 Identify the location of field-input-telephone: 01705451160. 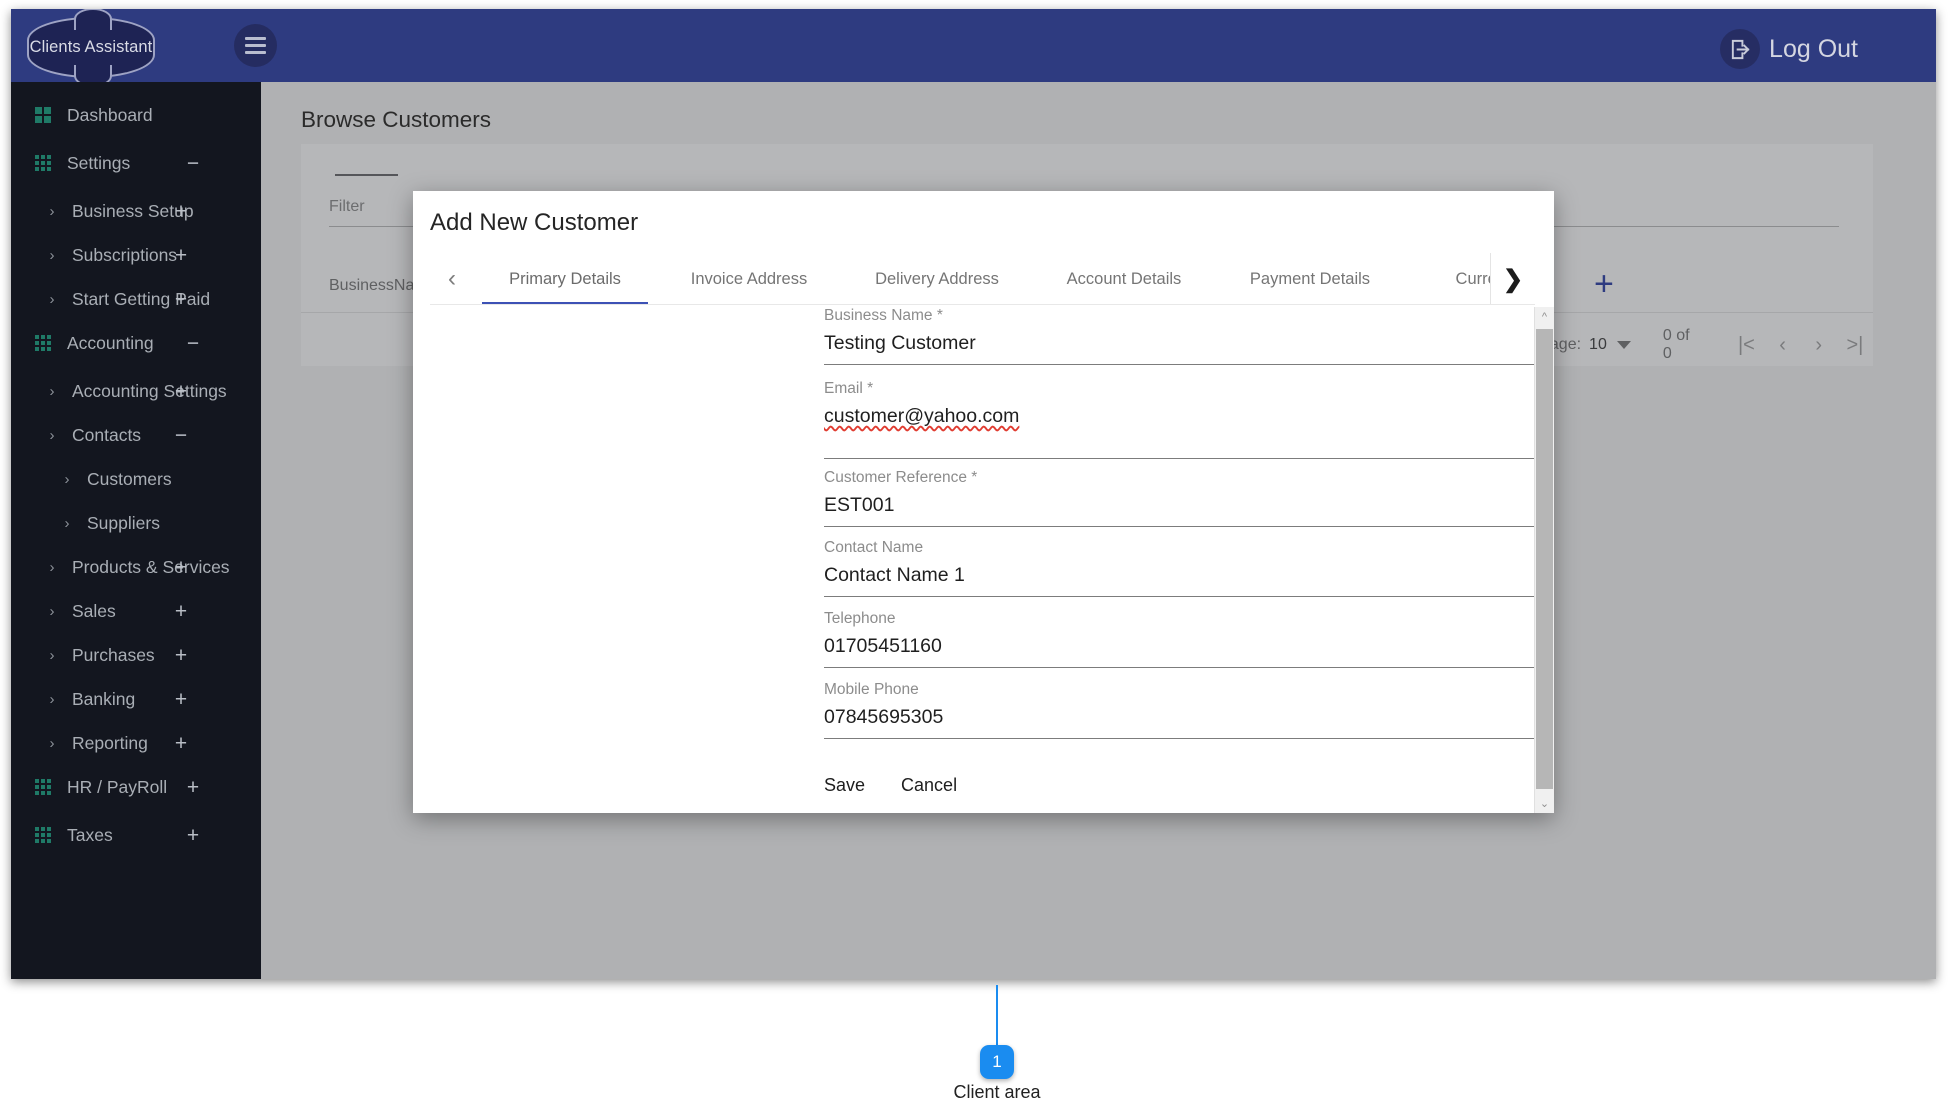
(1189, 651).